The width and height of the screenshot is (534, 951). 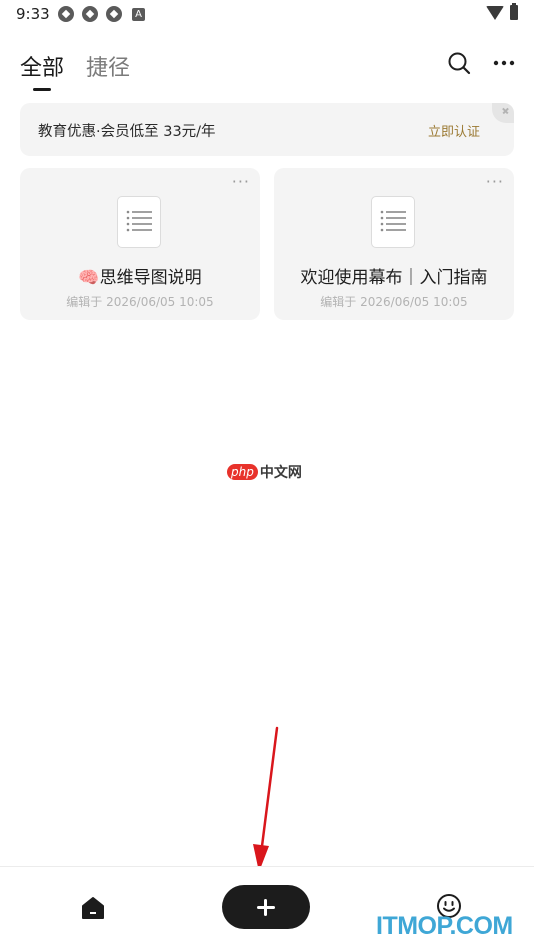 I want to click on document-title: 🧠思维导图说明, so click(x=140, y=278).